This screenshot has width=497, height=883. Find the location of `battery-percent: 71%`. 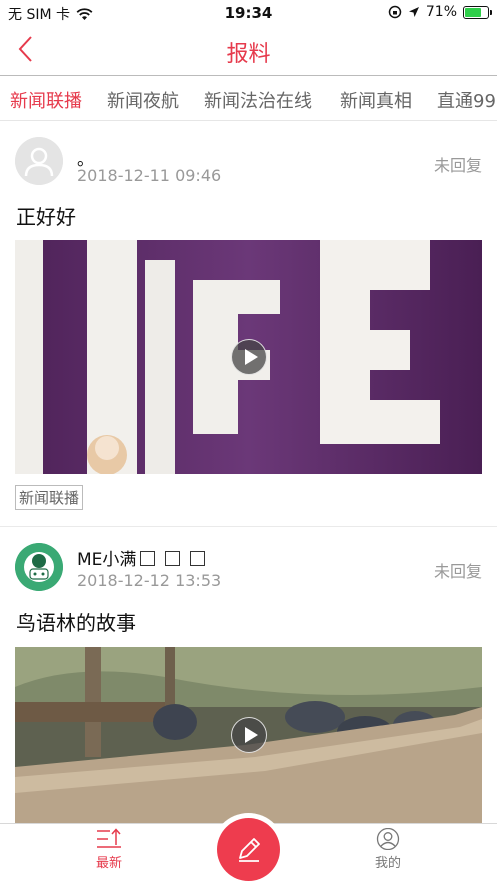

battery-percent: 71% is located at coordinates (441, 12).